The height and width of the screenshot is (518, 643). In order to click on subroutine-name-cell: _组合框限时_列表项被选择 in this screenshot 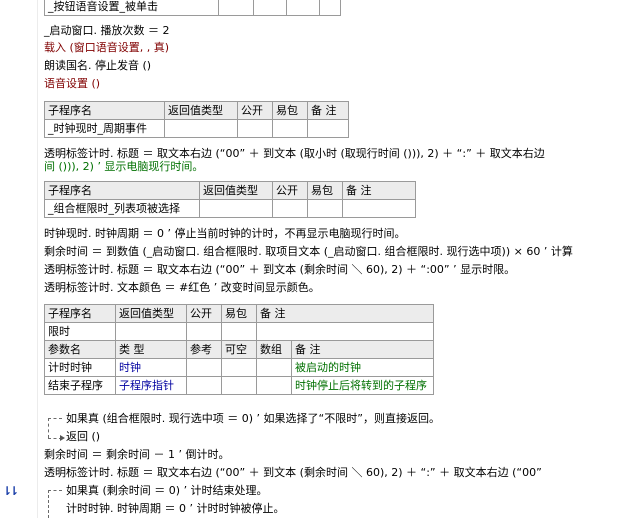, I will do `click(122, 208)`.